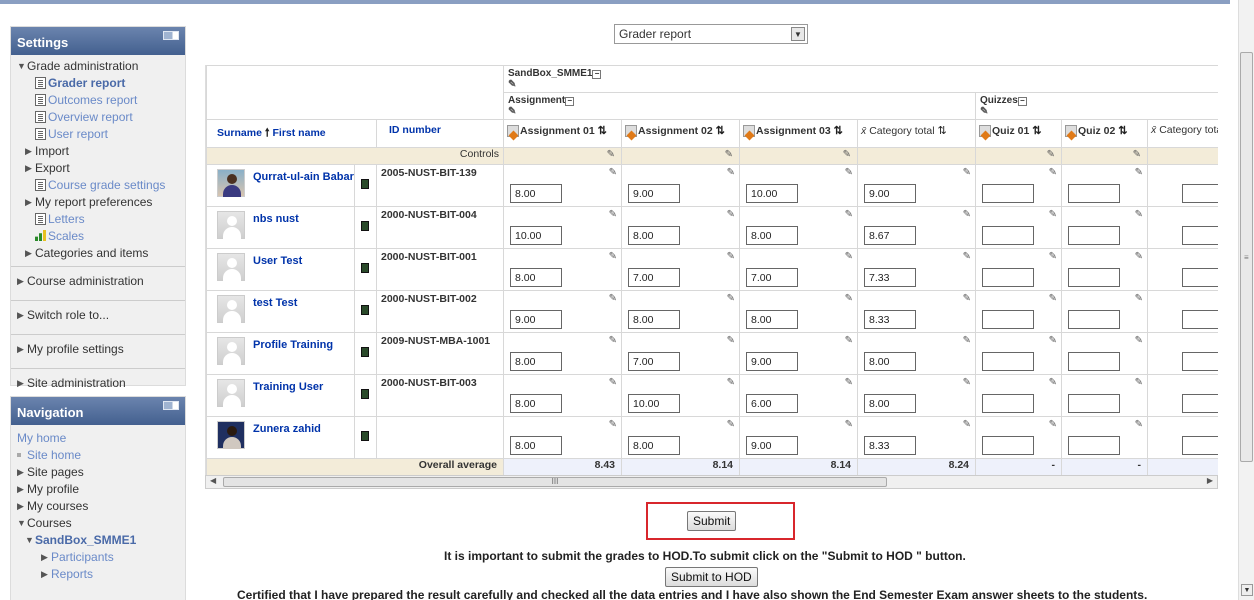  I want to click on settings-item-my-report-preferences: ▶ My report preferences, so click(98, 202).